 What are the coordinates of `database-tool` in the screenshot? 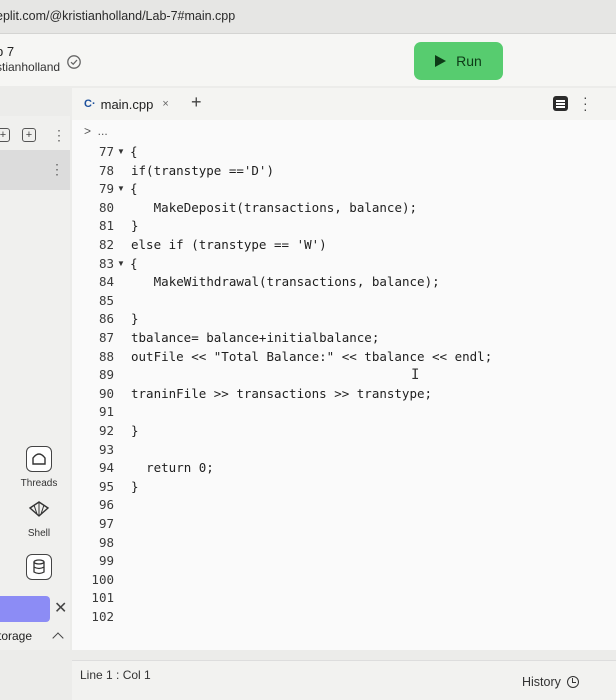 It's located at (39, 567).